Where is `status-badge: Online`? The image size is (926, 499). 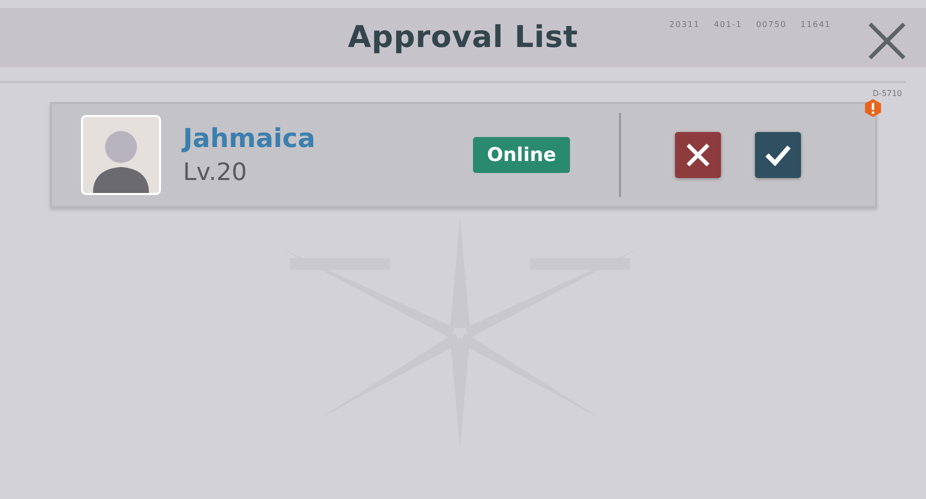
status-badge: Online is located at coordinates (521, 155).